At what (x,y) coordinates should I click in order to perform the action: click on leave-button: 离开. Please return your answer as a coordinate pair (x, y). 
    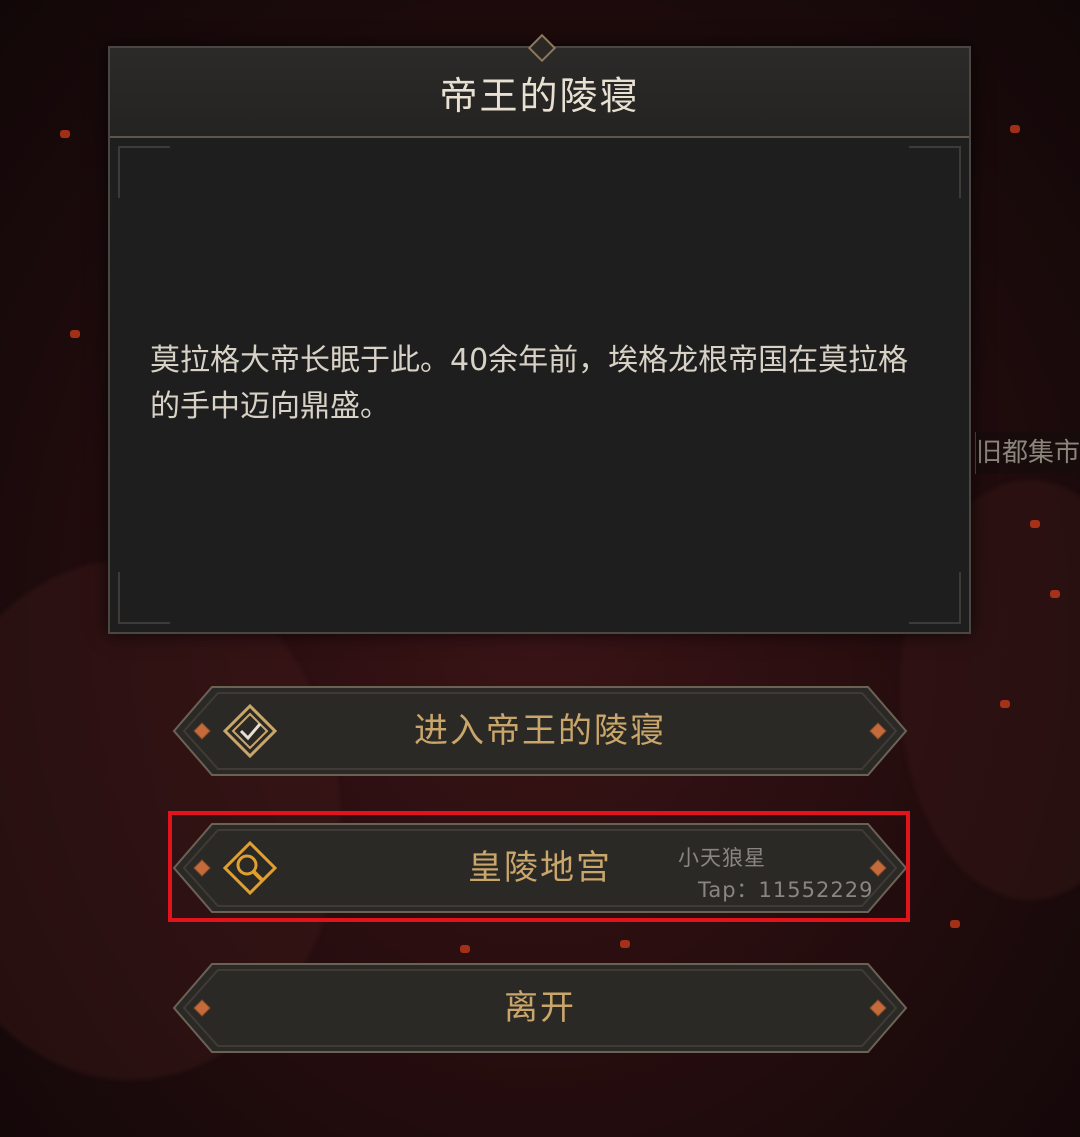
    Looking at the image, I should click on (540, 1008).